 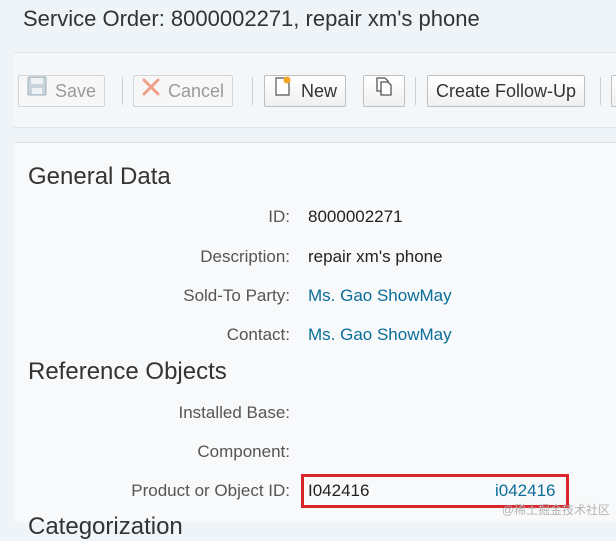 What do you see at coordinates (380, 335) in the screenshot?
I see `contact-link: Ms. Gao ShowMay` at bounding box center [380, 335].